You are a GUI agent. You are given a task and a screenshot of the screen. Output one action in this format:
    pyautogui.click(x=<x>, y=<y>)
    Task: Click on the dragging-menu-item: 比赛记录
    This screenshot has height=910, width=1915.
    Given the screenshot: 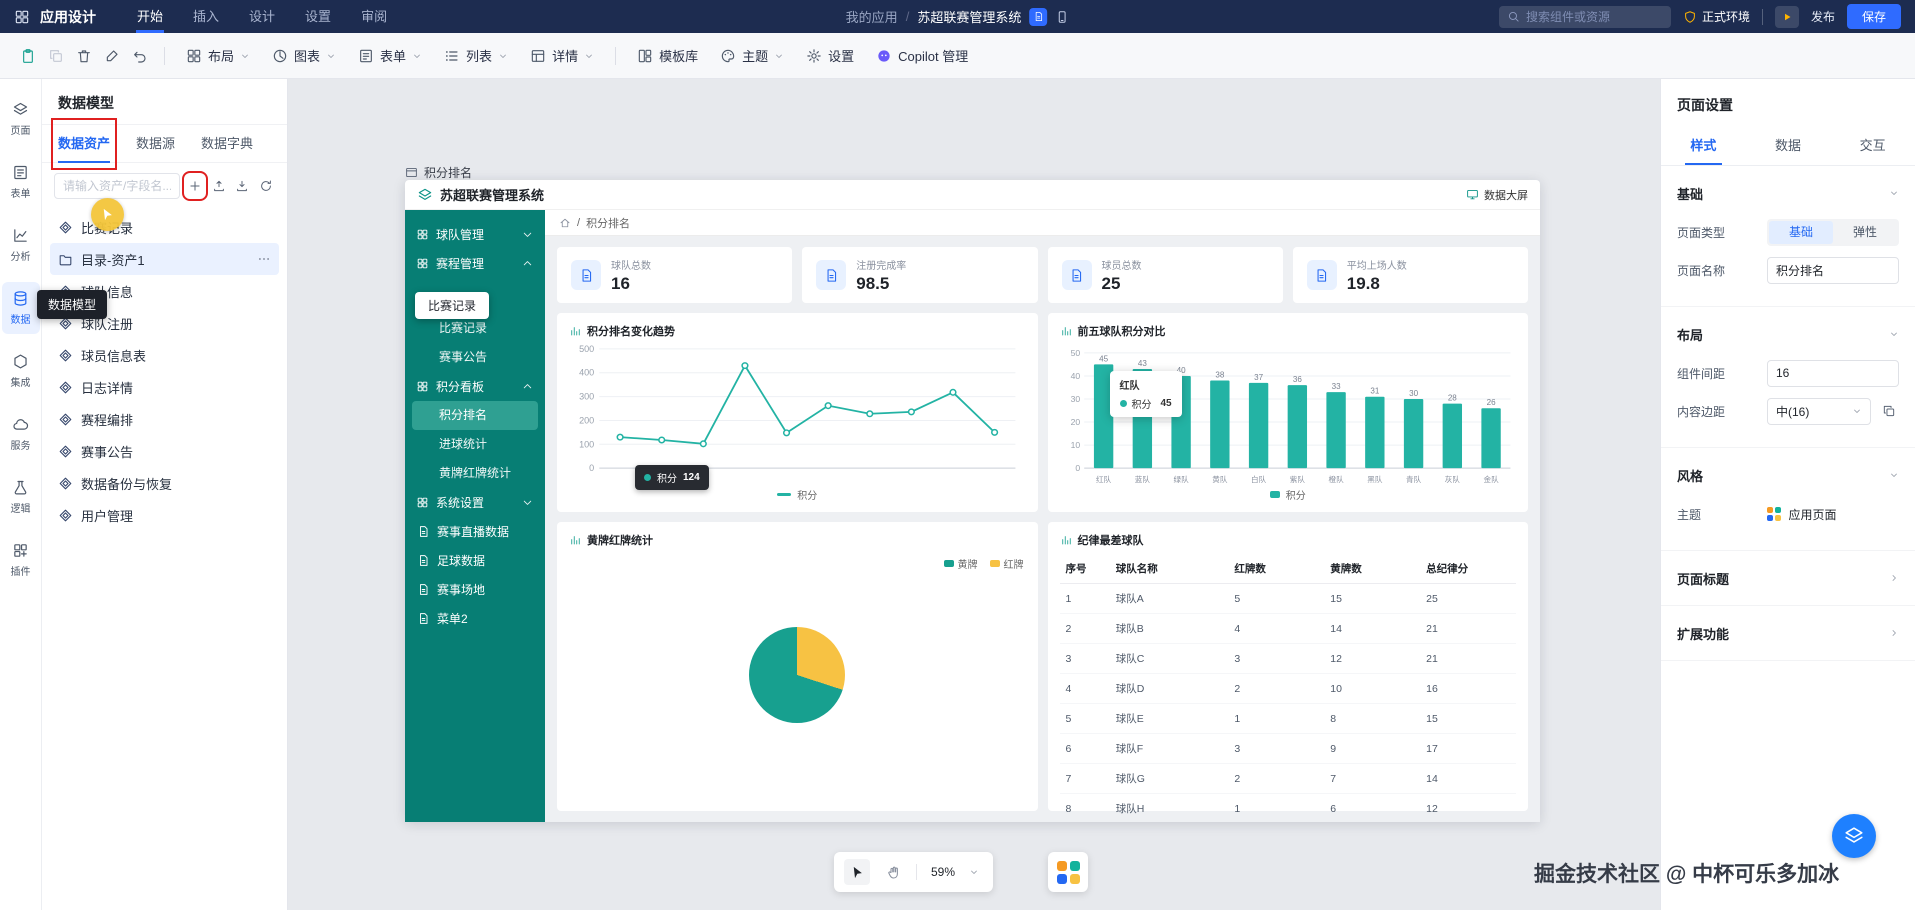 What is the action you would take?
    pyautogui.click(x=452, y=305)
    